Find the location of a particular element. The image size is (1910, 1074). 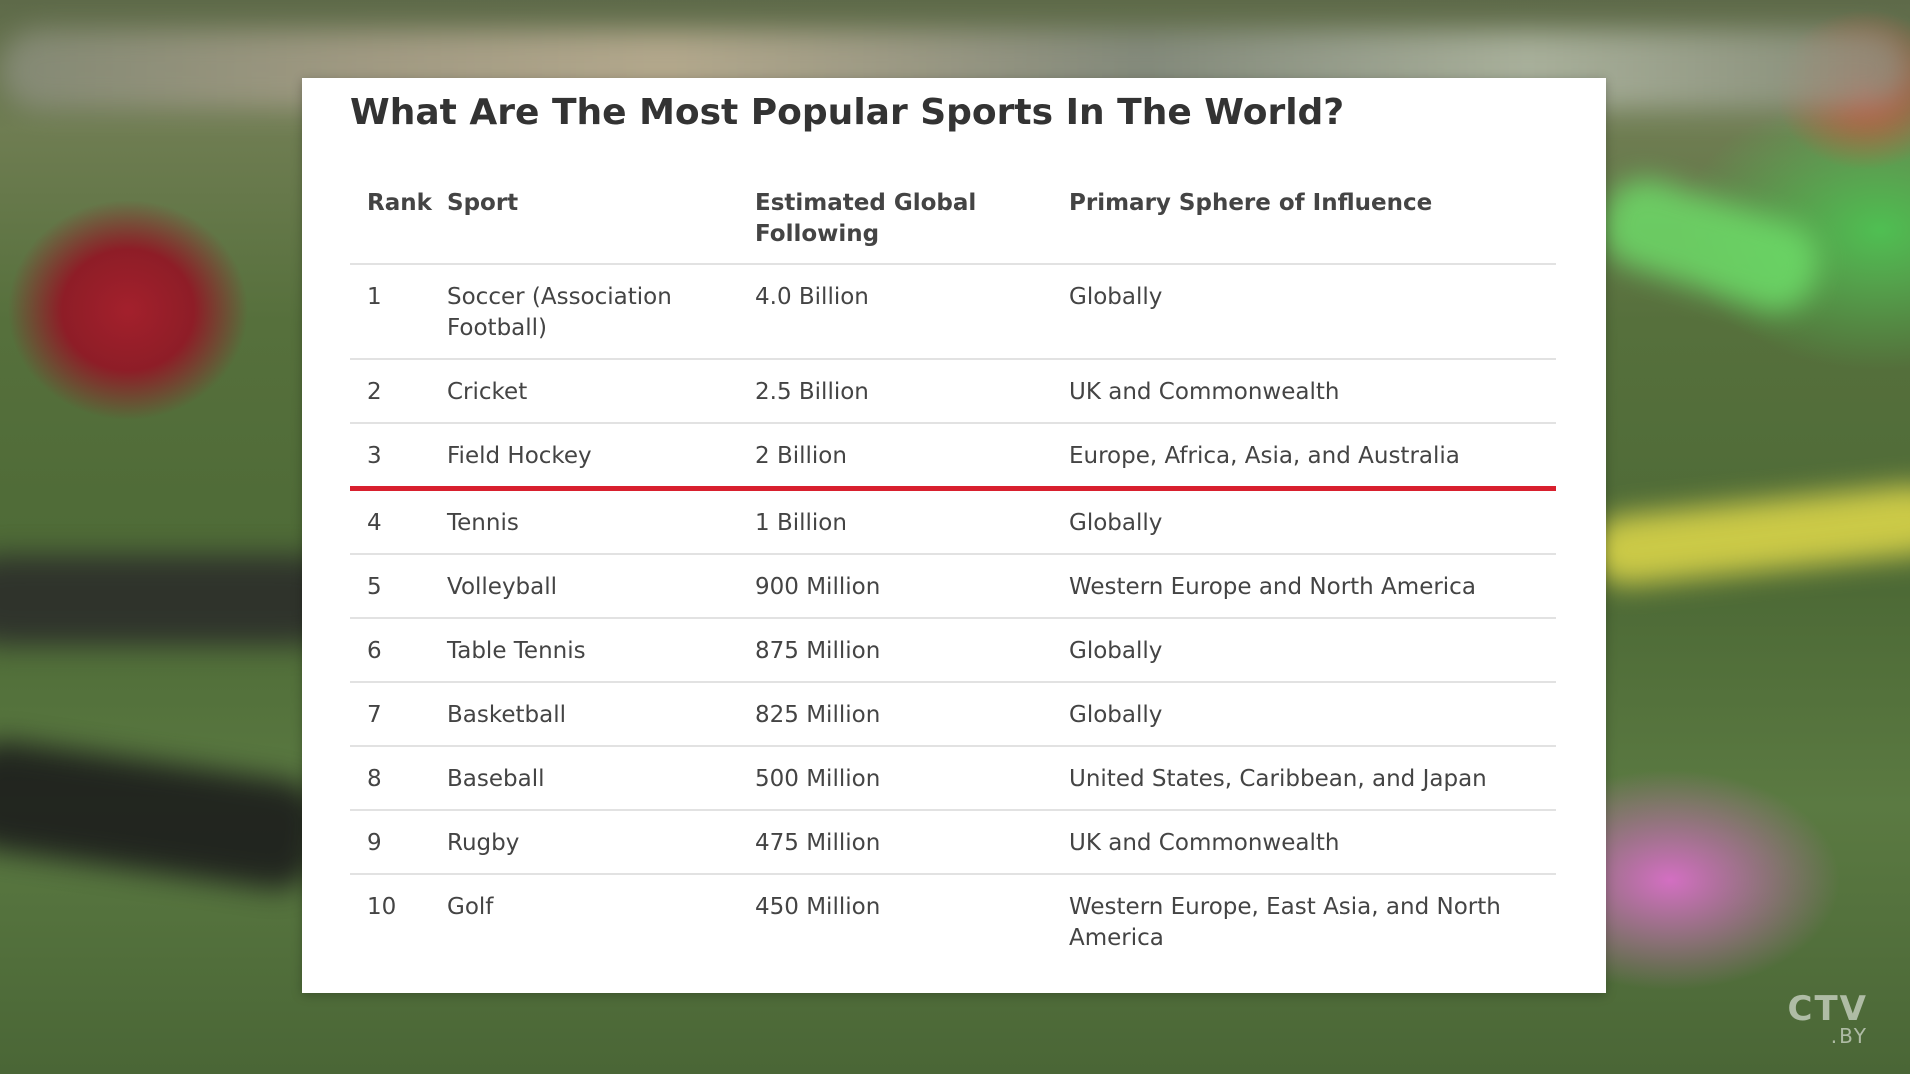

cell-sphere: Europe, Africa, Asia, and Australia is located at coordinates (1304, 457).